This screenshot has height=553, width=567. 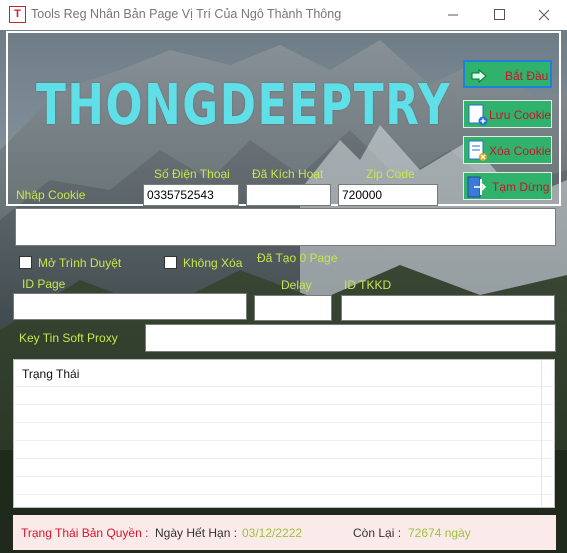 What do you see at coordinates (350, 338) in the screenshot?
I see `proxy-key-input` at bounding box center [350, 338].